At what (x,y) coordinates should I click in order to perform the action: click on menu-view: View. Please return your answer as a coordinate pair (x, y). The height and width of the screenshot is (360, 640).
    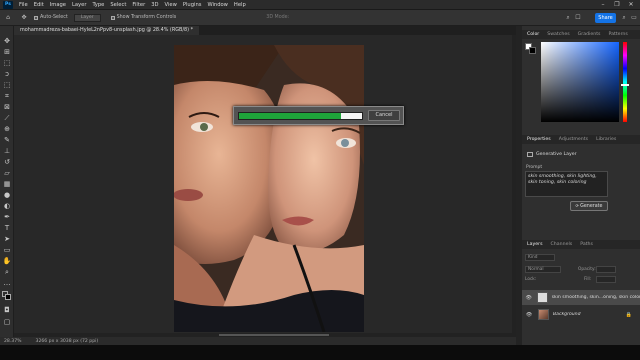
    Looking at the image, I should click on (171, 5).